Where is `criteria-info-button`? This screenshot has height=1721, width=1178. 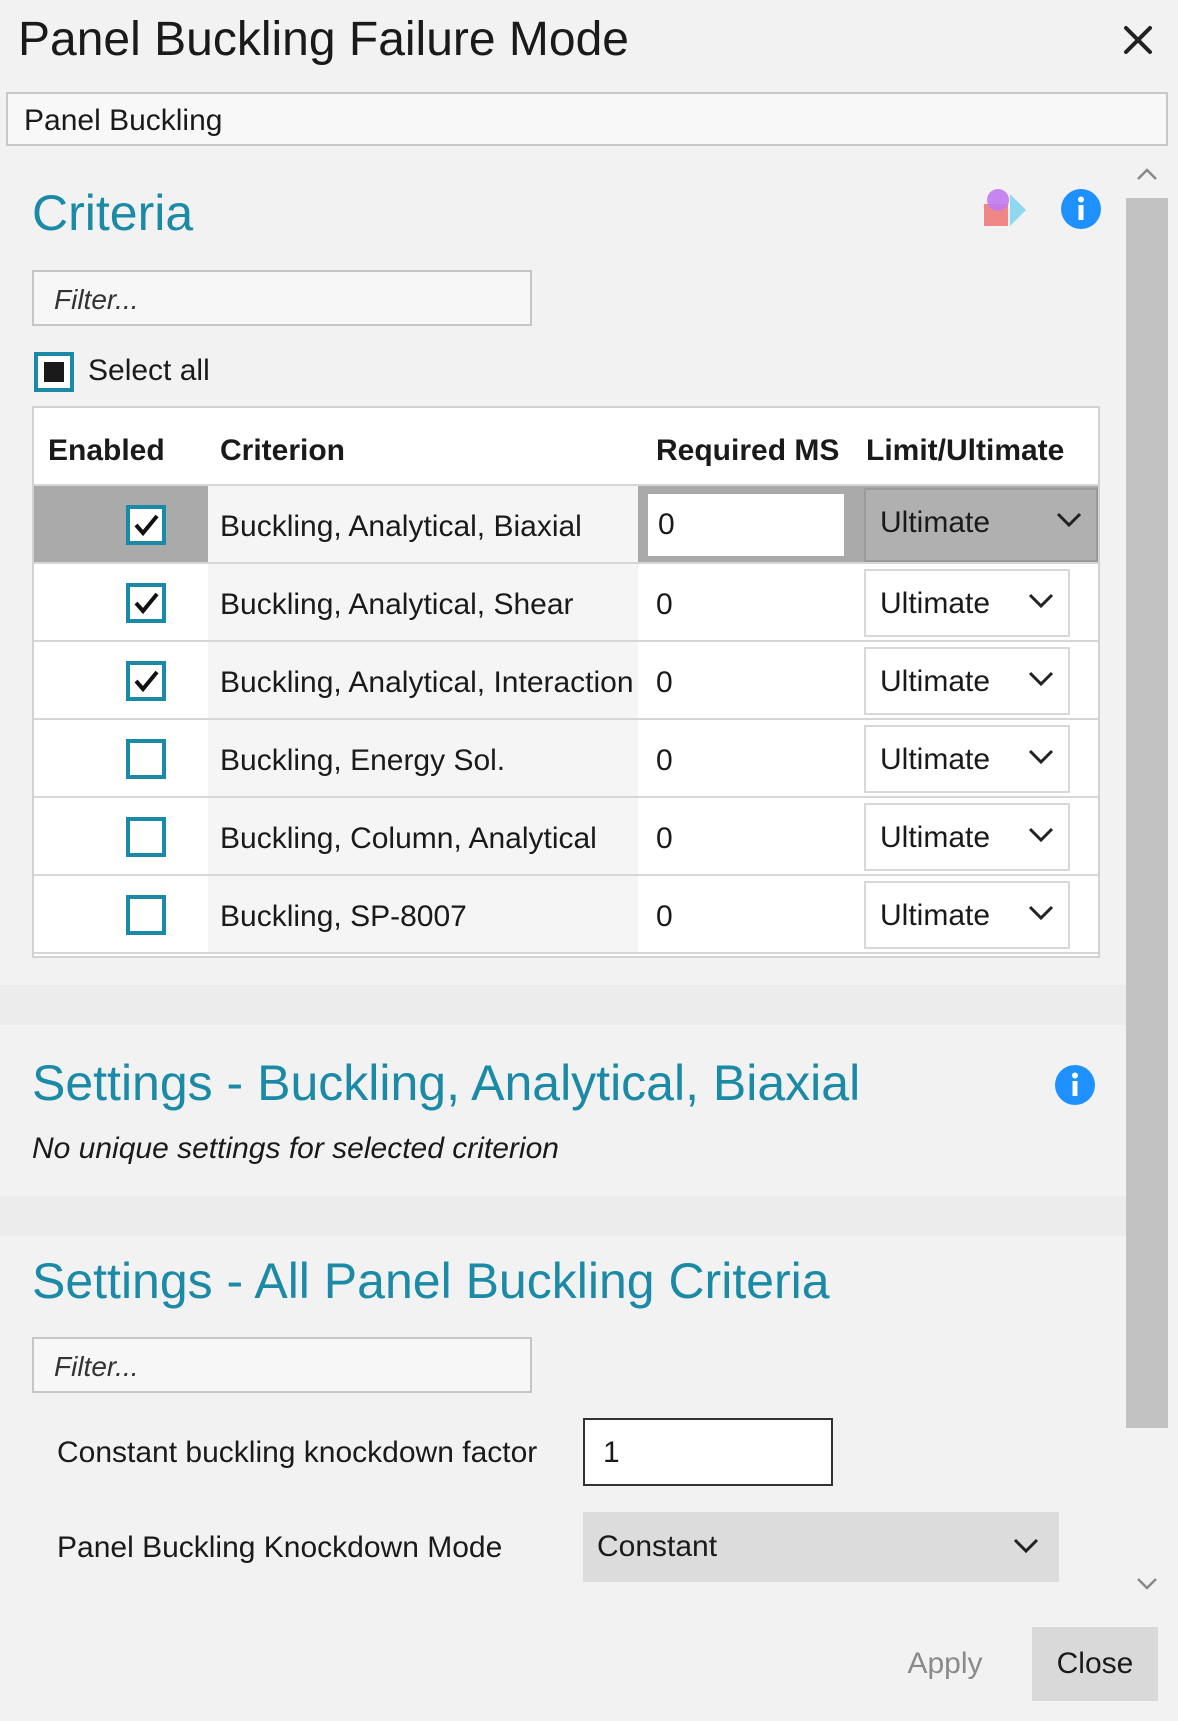 criteria-info-button is located at coordinates (1081, 209).